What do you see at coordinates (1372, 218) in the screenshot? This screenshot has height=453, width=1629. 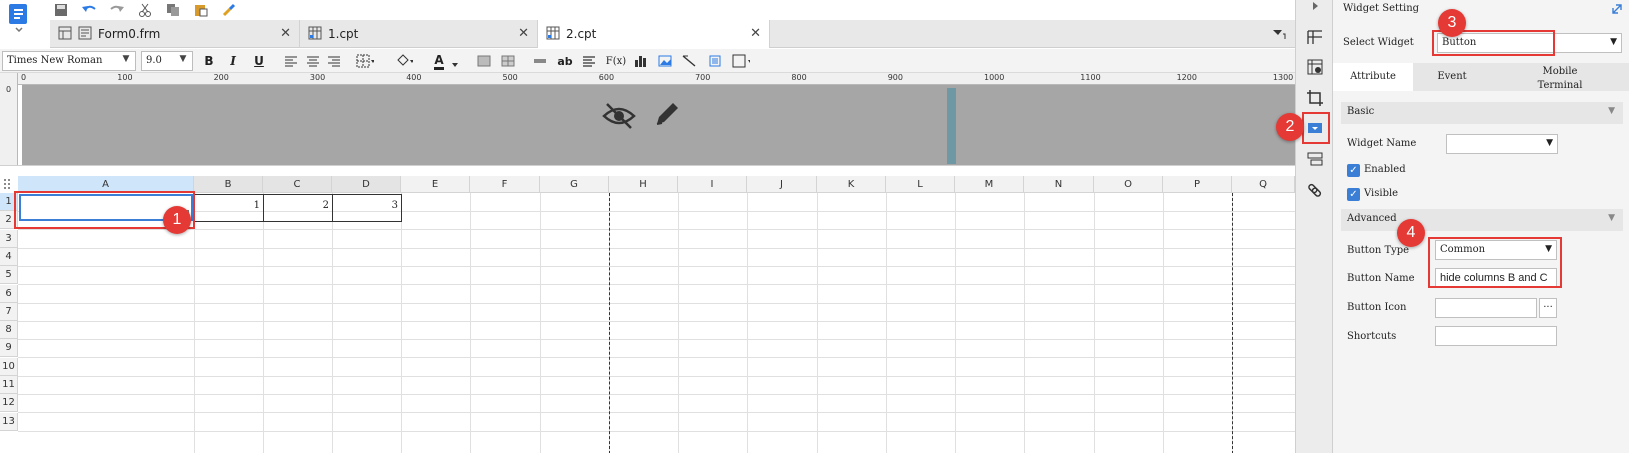 I see `section-label: Advanced` at bounding box center [1372, 218].